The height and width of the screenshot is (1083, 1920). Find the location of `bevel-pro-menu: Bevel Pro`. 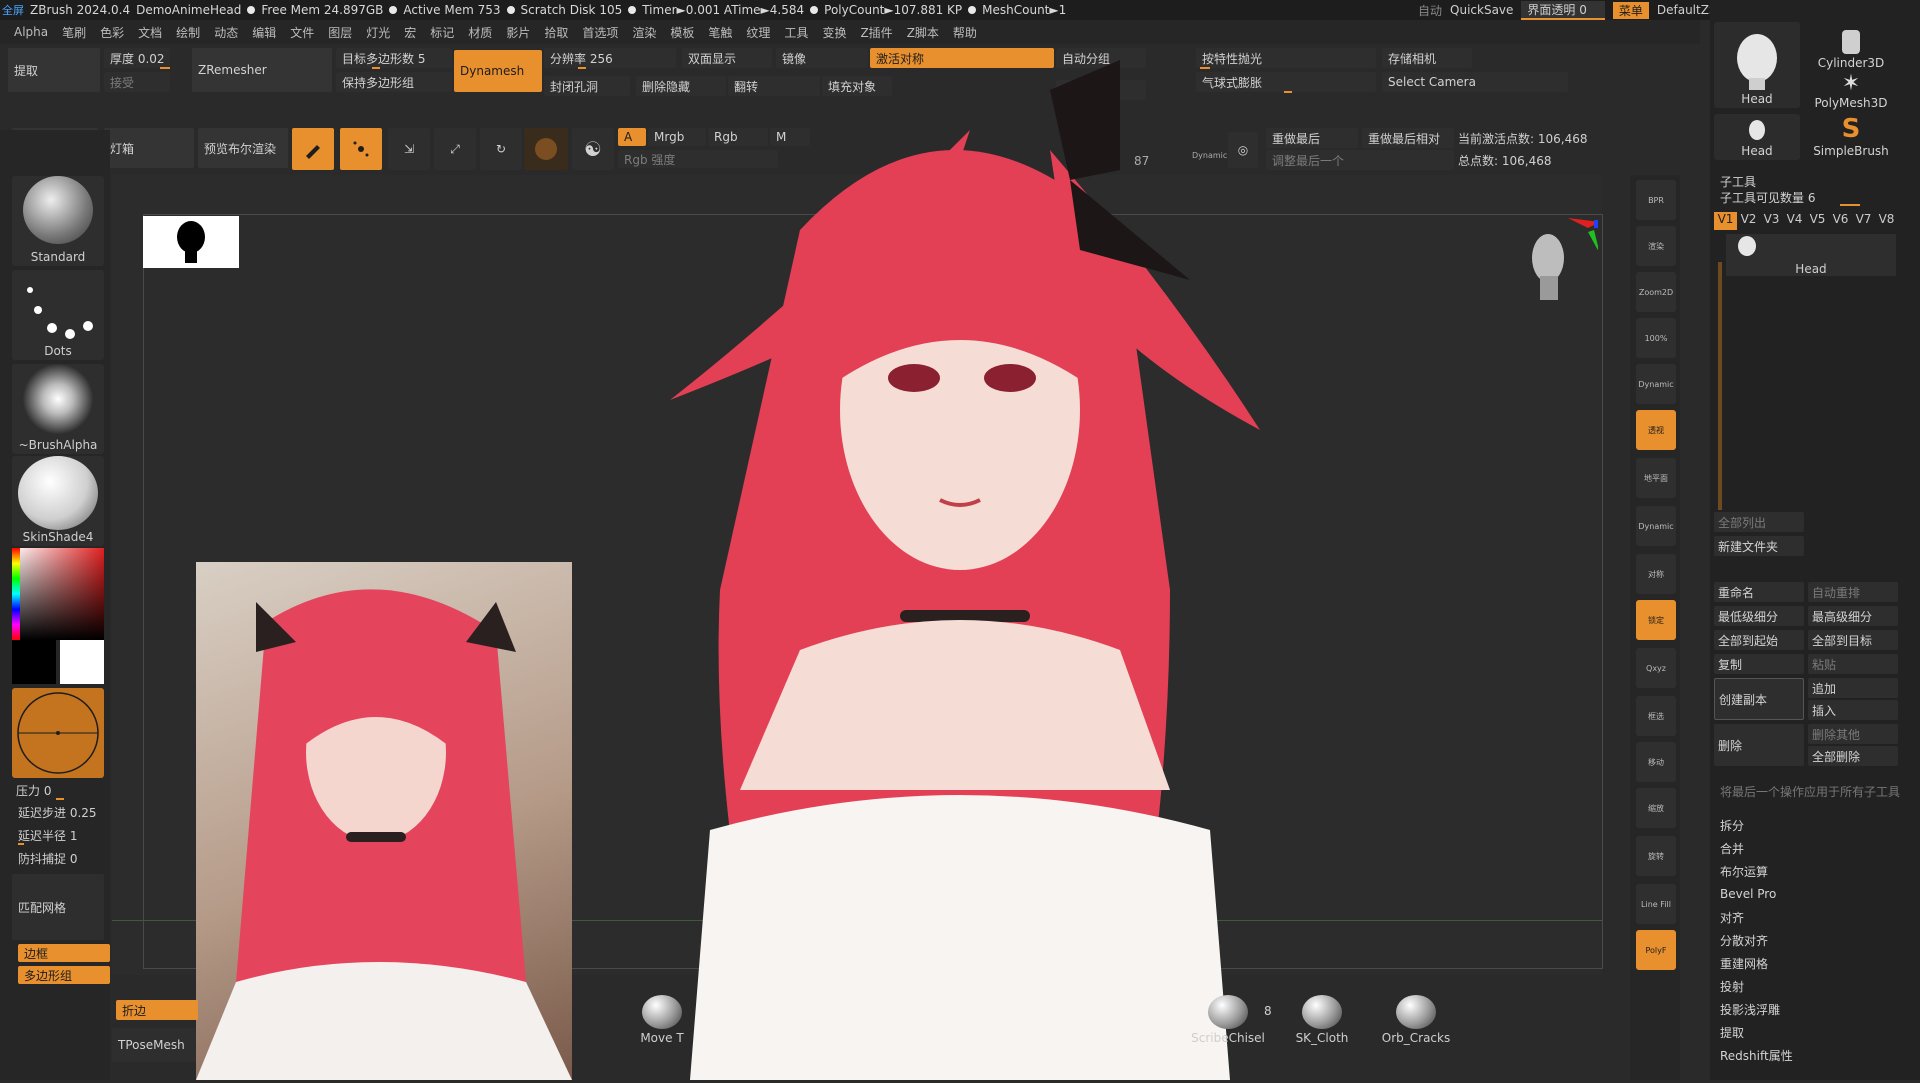

bevel-pro-menu: Bevel Pro is located at coordinates (1746, 894).